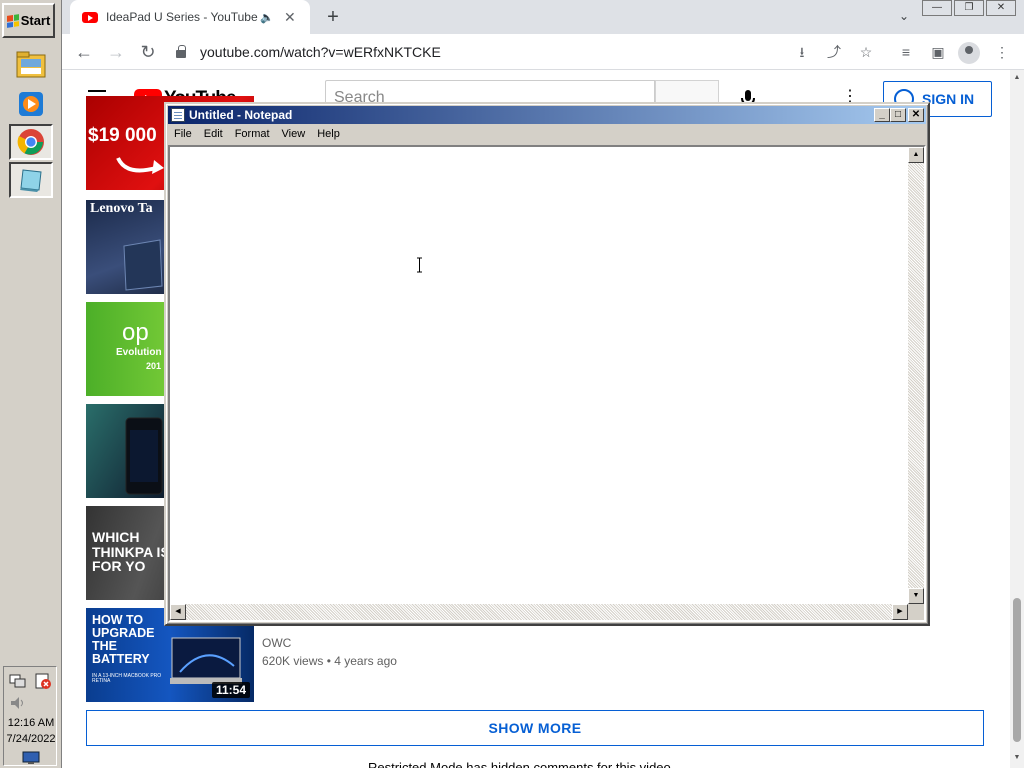  Describe the element at coordinates (213, 134) in the screenshot. I see `menu-edit: Edit` at that location.